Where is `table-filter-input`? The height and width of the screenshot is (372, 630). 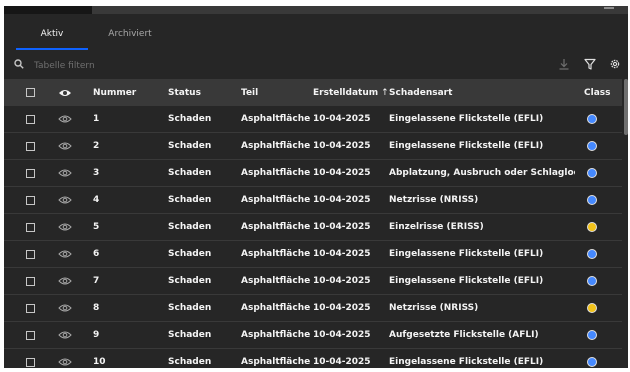 table-filter-input is located at coordinates (184, 65).